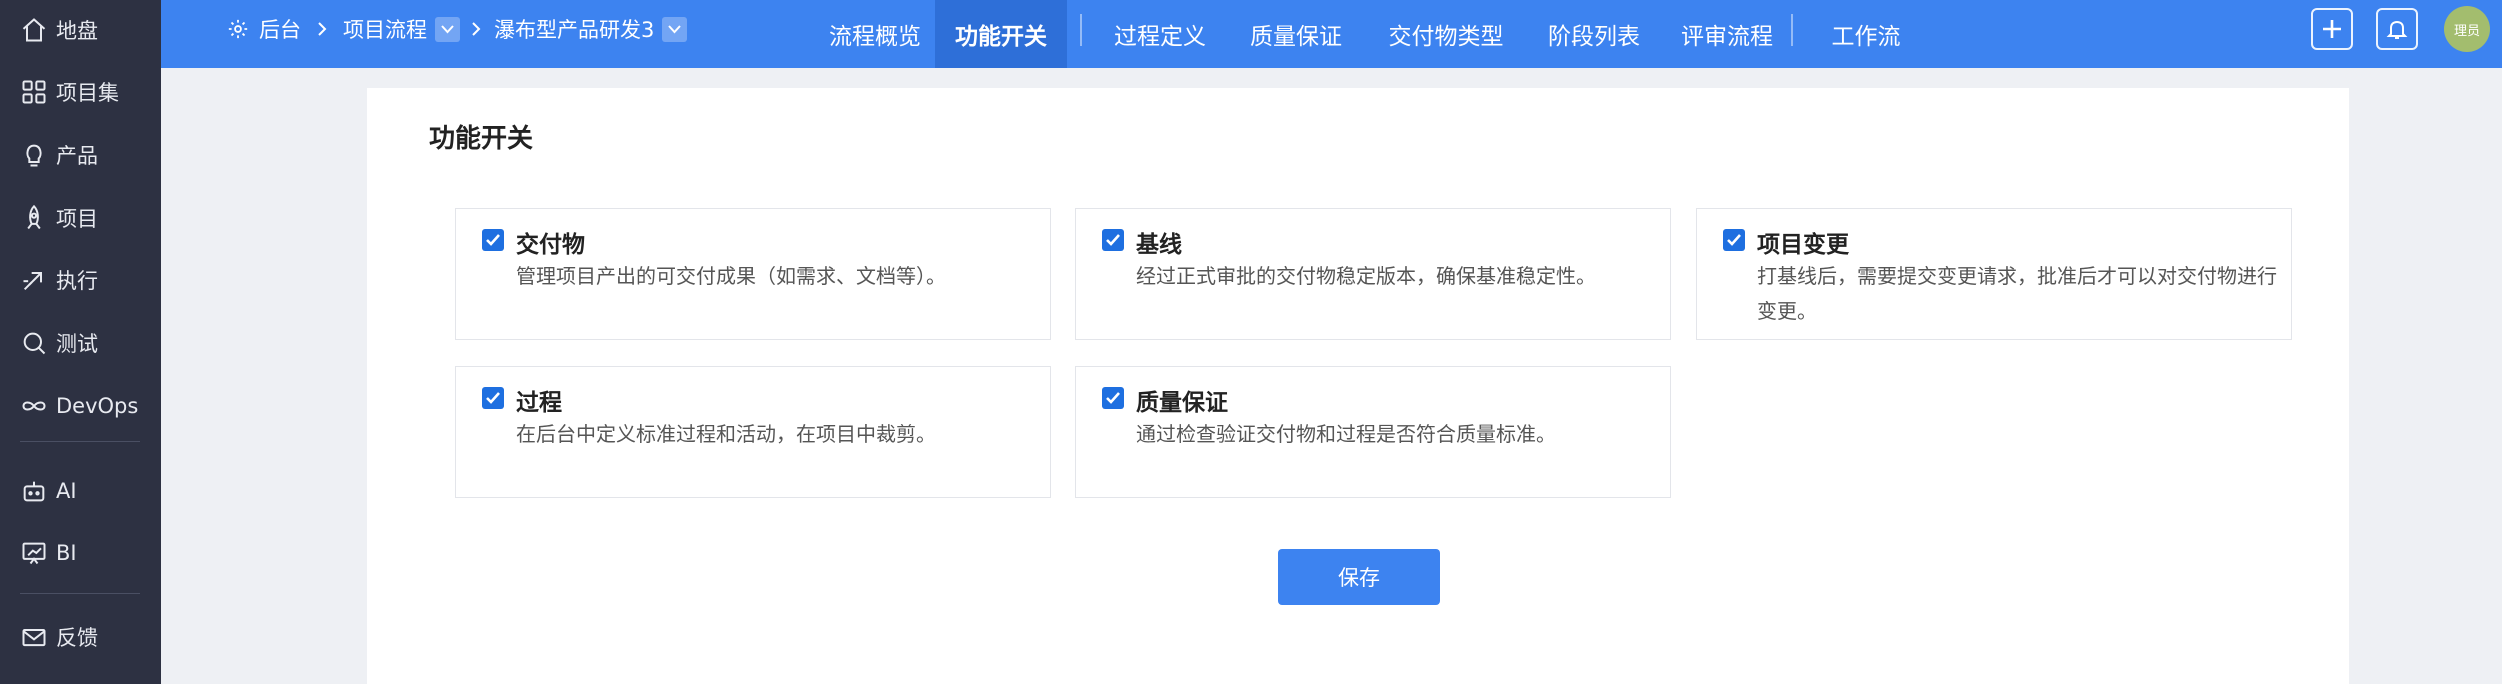  What do you see at coordinates (1359, 577) in the screenshot?
I see `save-button: 保存` at bounding box center [1359, 577].